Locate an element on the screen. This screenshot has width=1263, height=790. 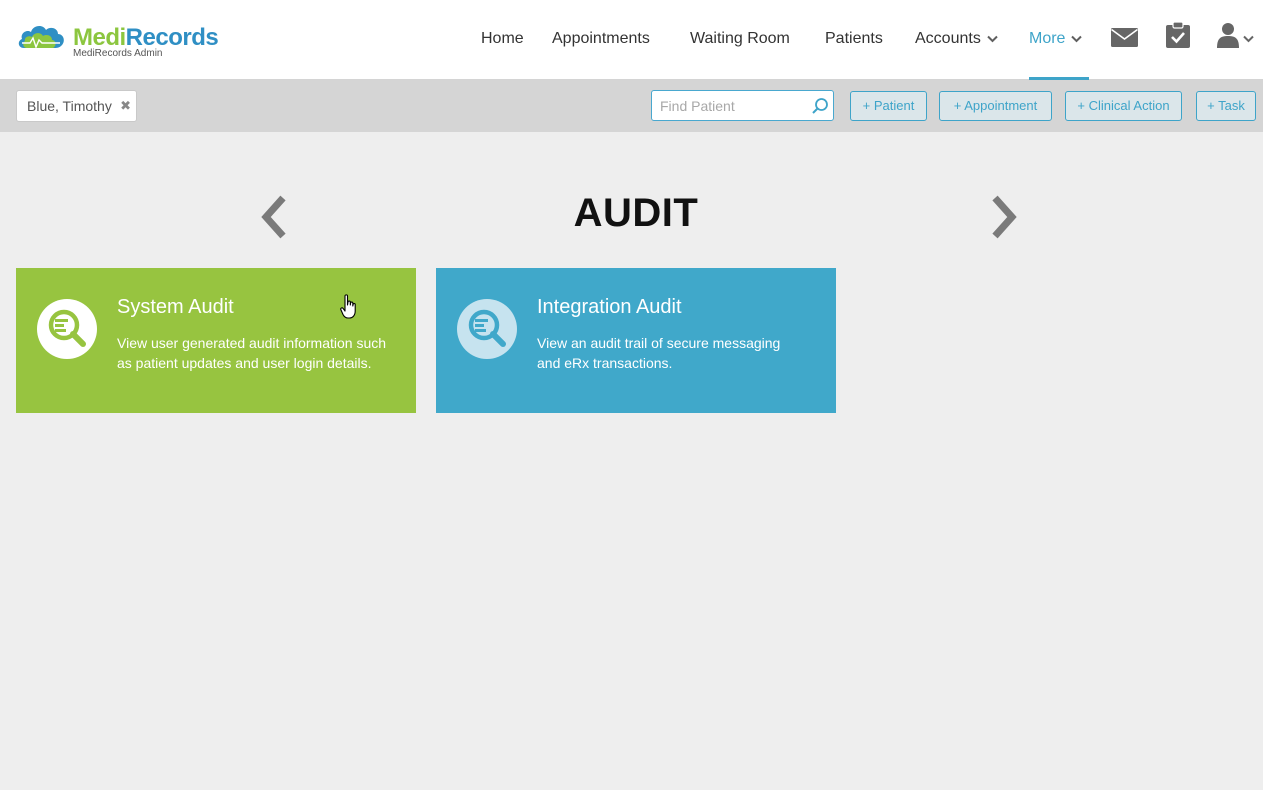
brand-subtitle: MediRecords Admin is located at coordinates (118, 53).